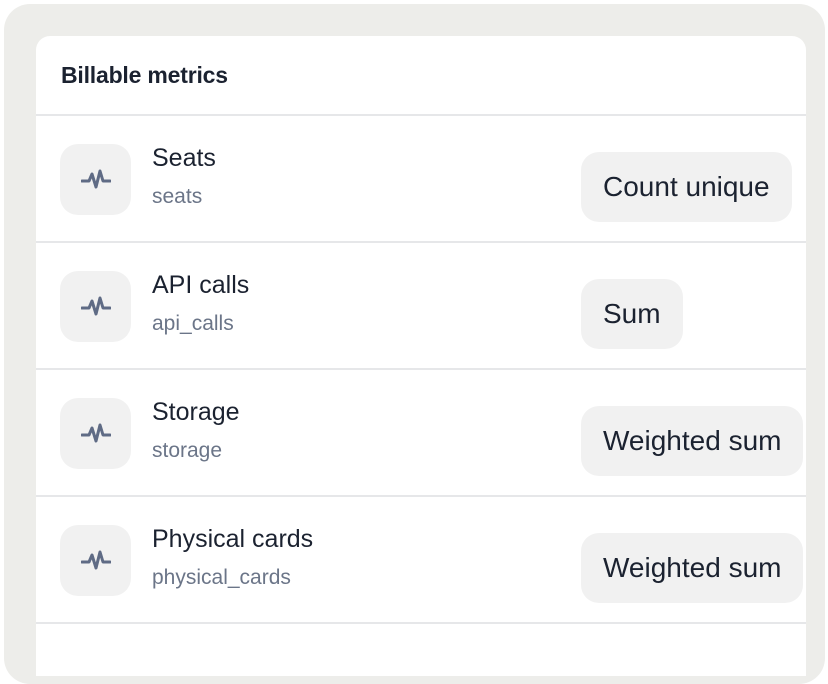  What do you see at coordinates (177, 196) in the screenshot?
I see `metric-code: seats` at bounding box center [177, 196].